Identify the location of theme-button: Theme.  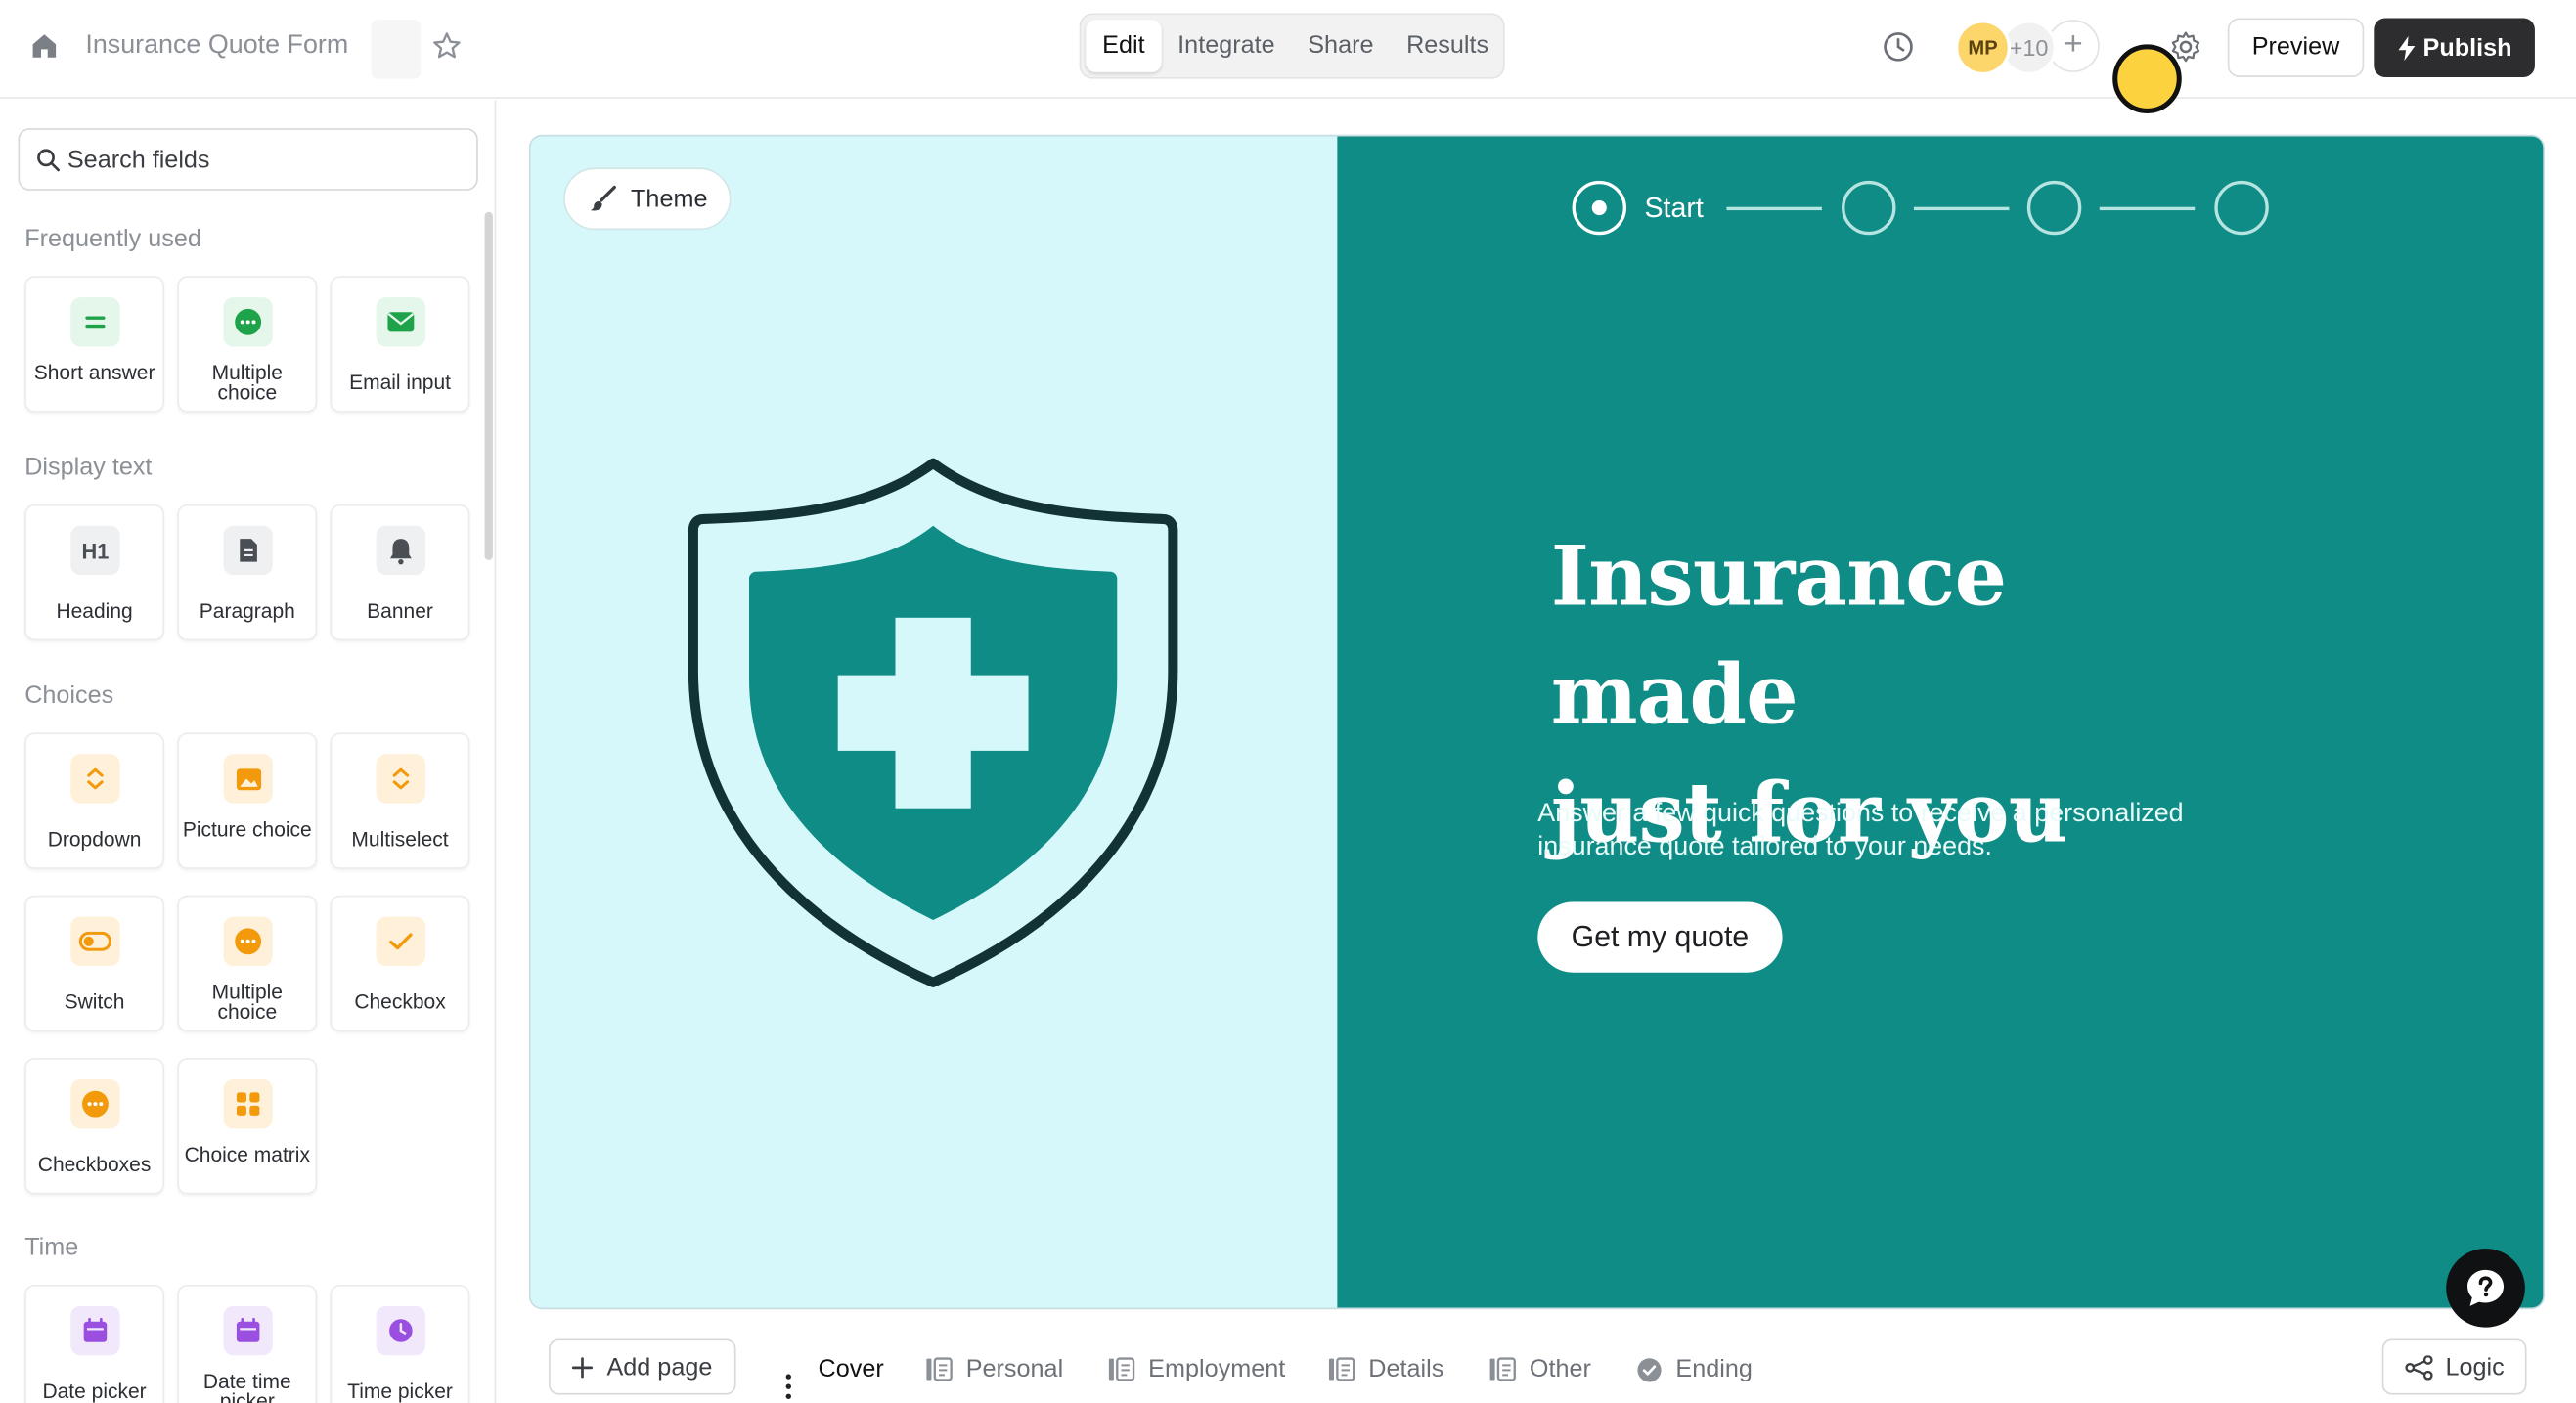
(647, 199).